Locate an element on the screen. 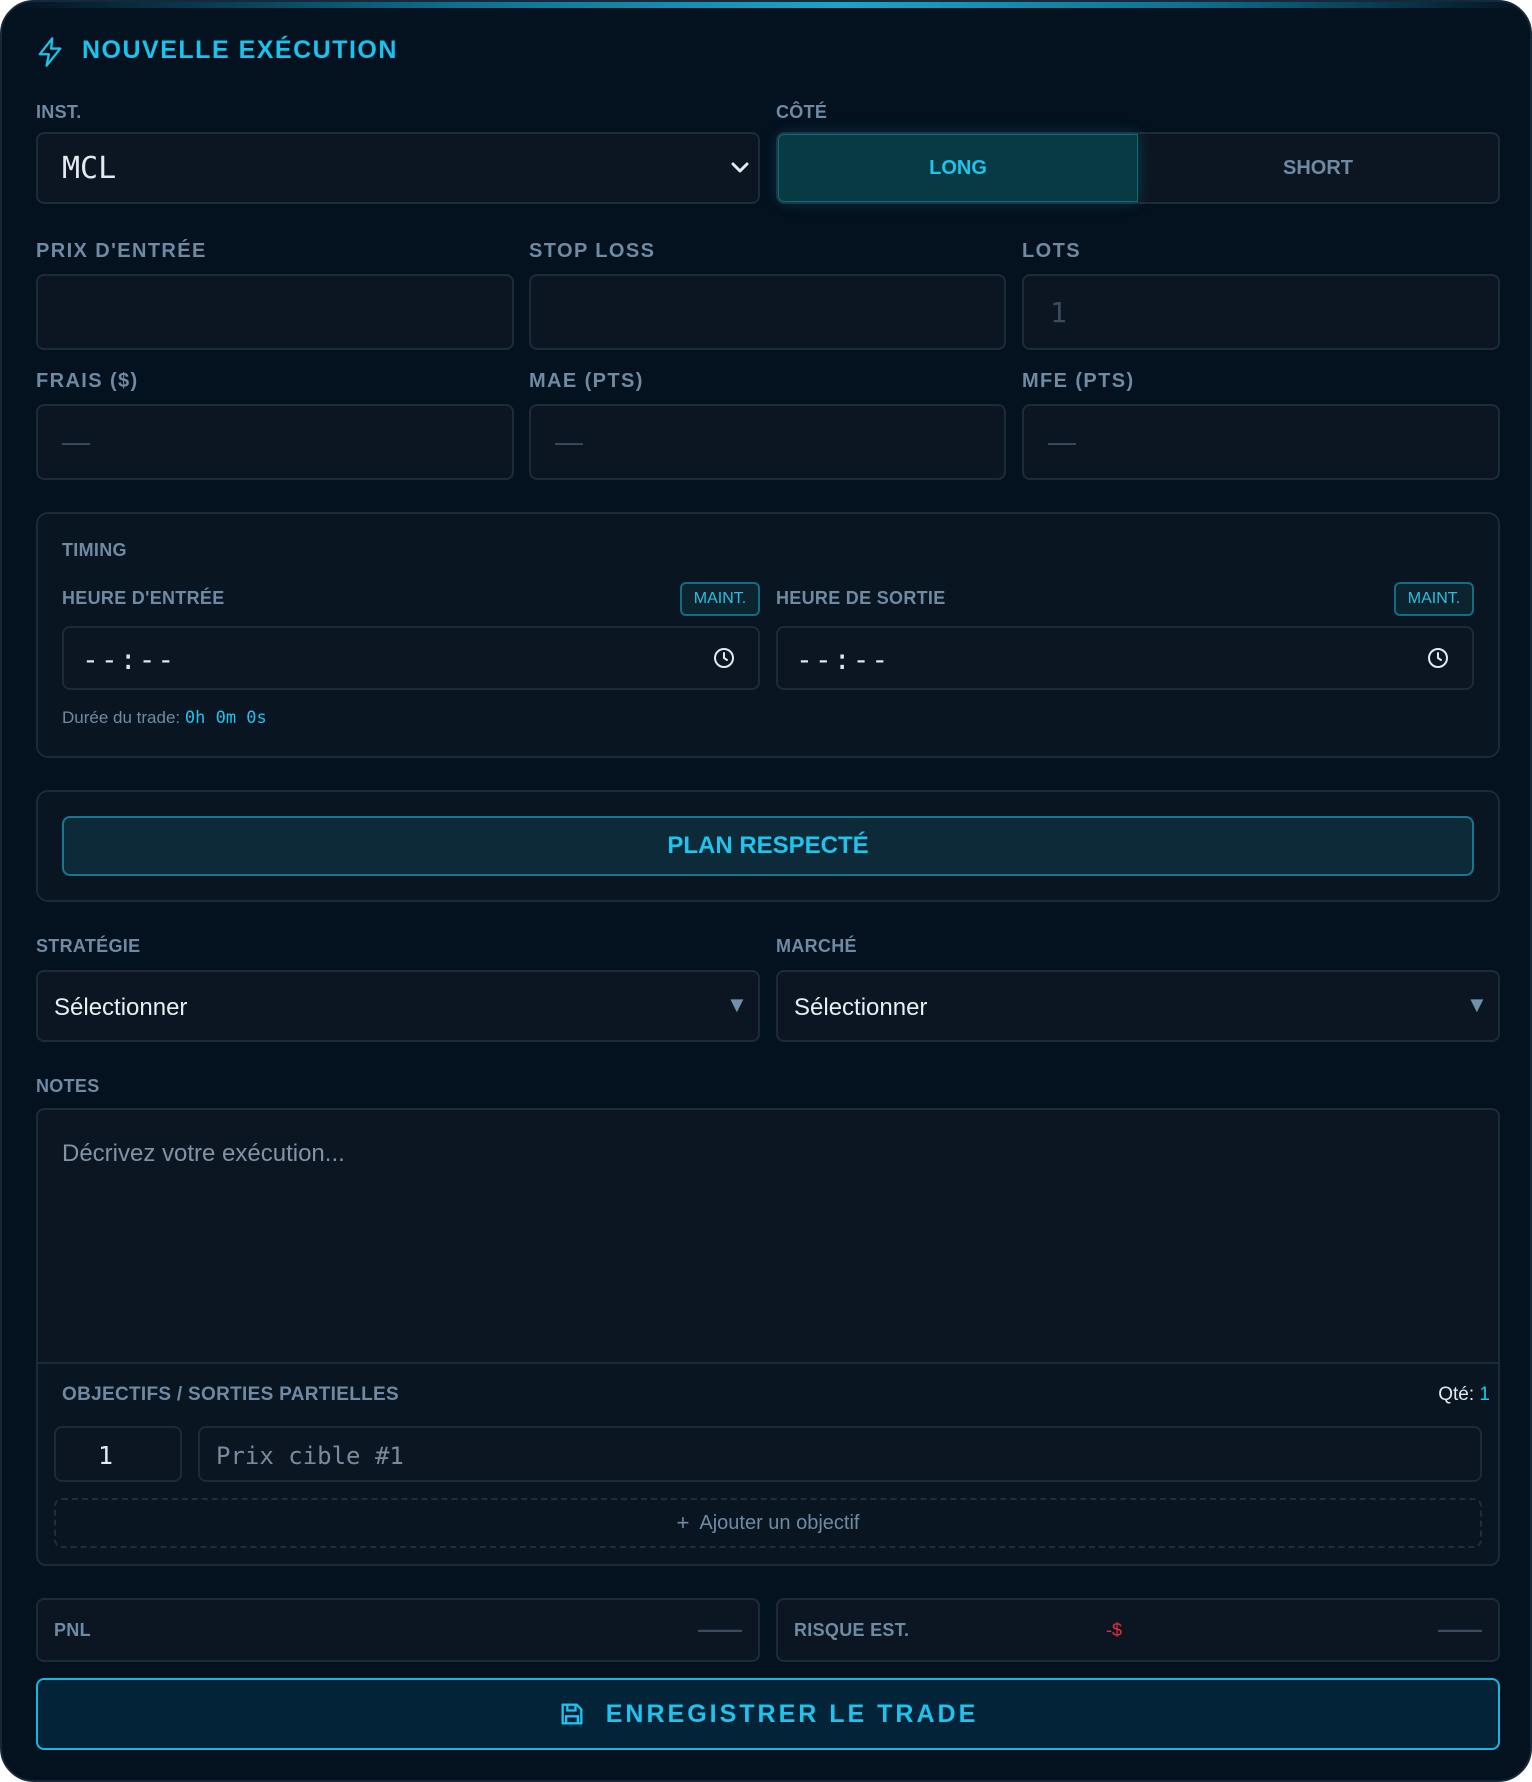 This screenshot has width=1532, height=1782. exit-time-input: --:-- is located at coordinates (1125, 658).